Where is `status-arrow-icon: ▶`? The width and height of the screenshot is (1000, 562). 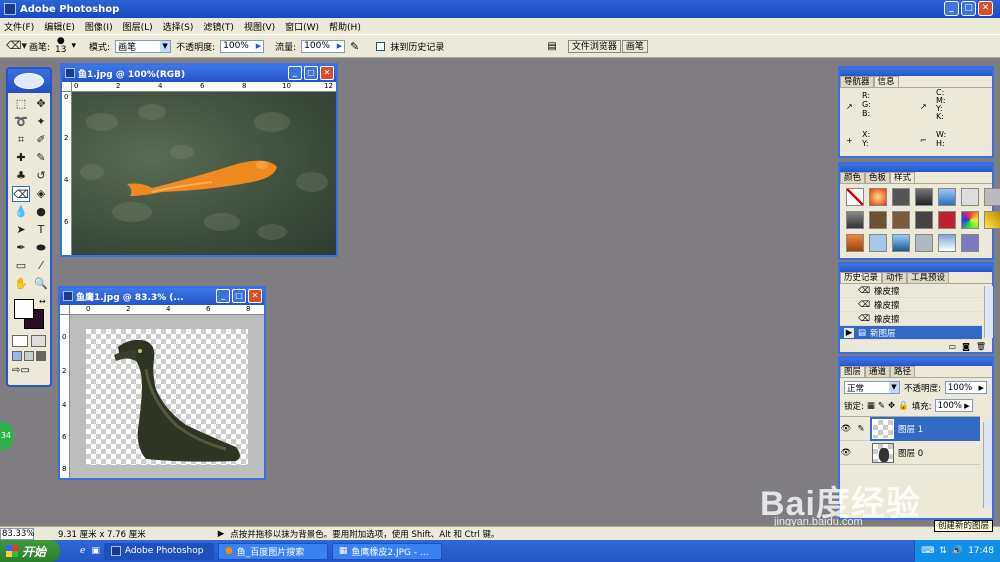 status-arrow-icon: ▶ is located at coordinates (221, 534).